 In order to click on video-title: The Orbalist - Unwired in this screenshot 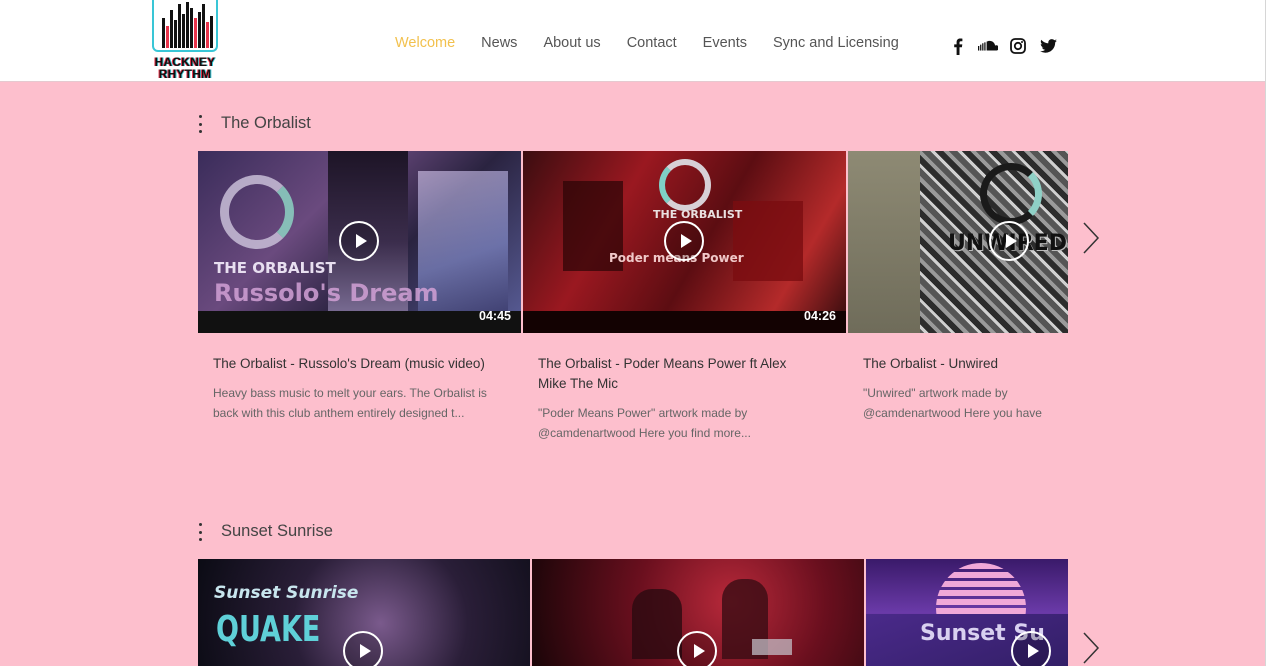, I will do `click(965, 364)`.